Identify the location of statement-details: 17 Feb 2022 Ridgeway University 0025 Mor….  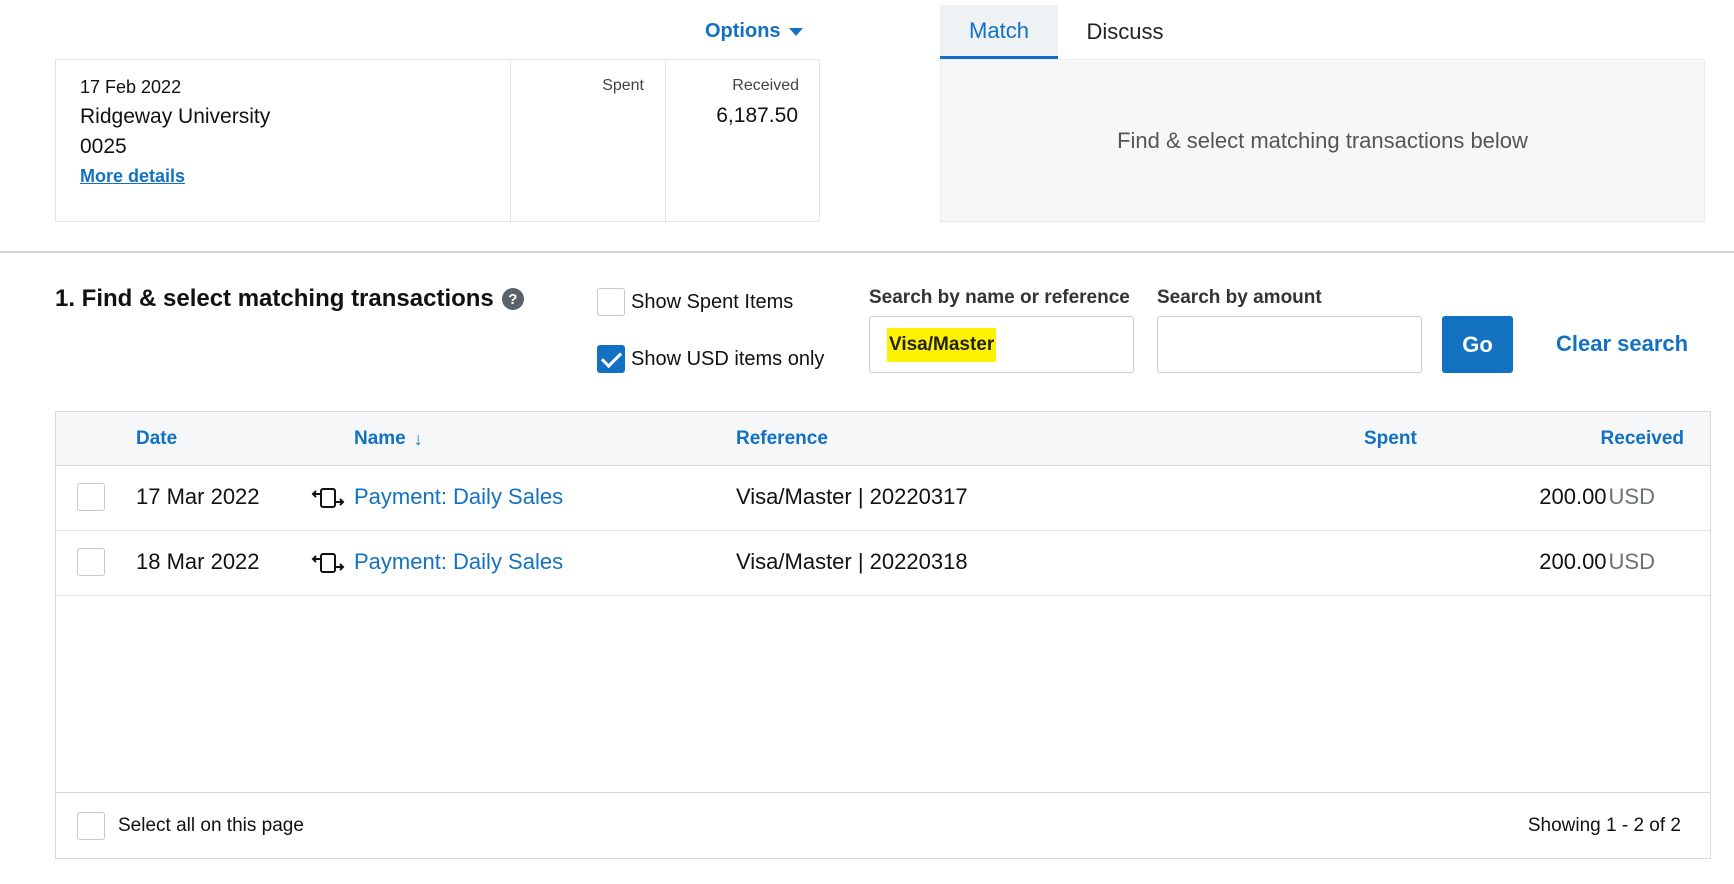
(283, 140).